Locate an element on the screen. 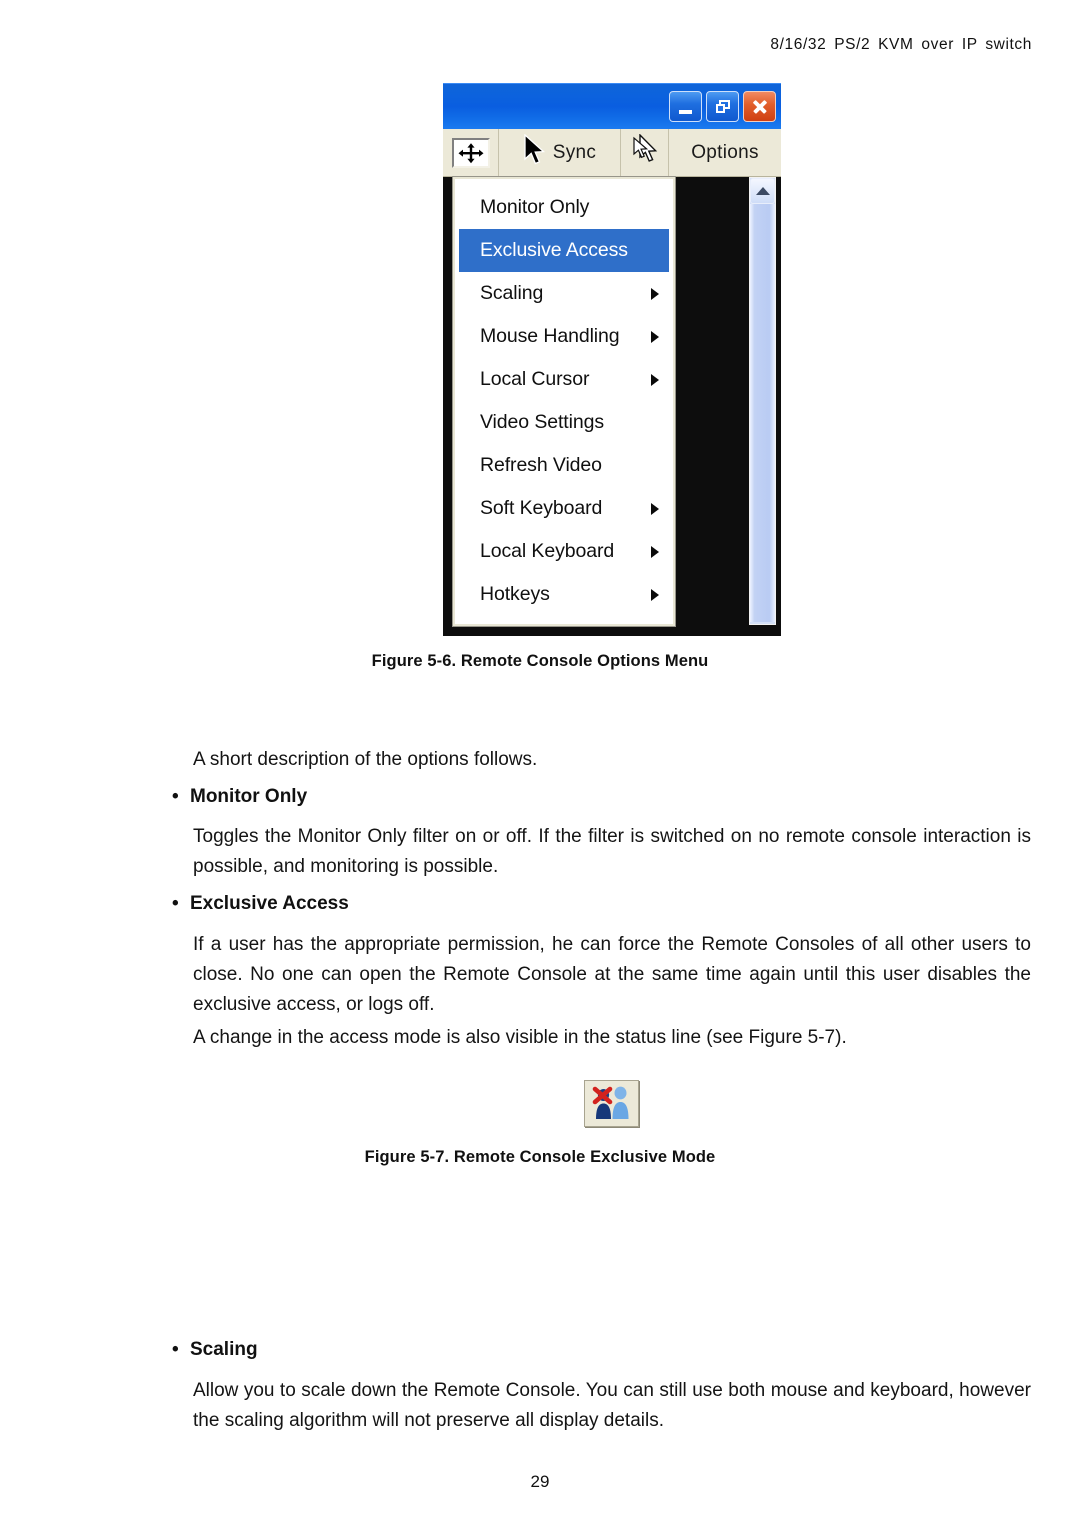 The height and width of the screenshot is (1528, 1080). minimize-button is located at coordinates (685, 106).